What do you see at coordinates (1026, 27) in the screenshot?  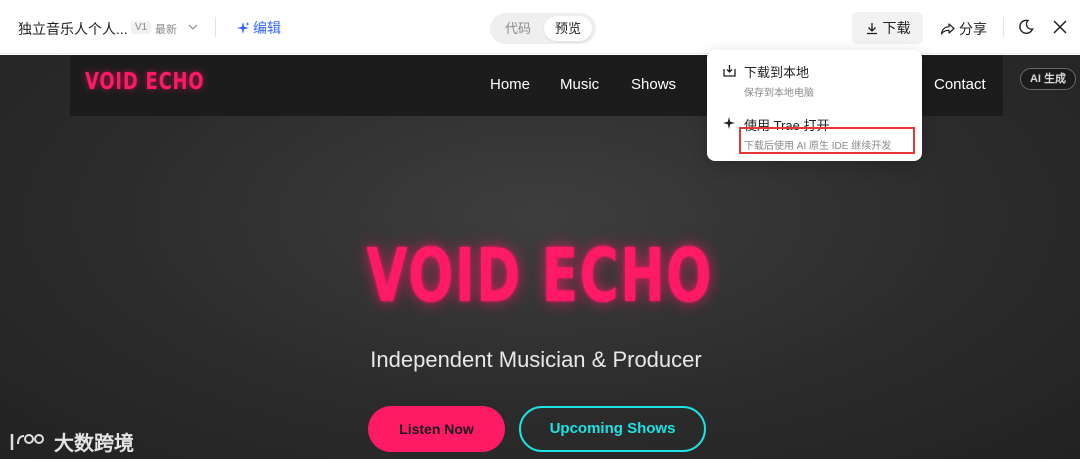 I see `moon-icon` at bounding box center [1026, 27].